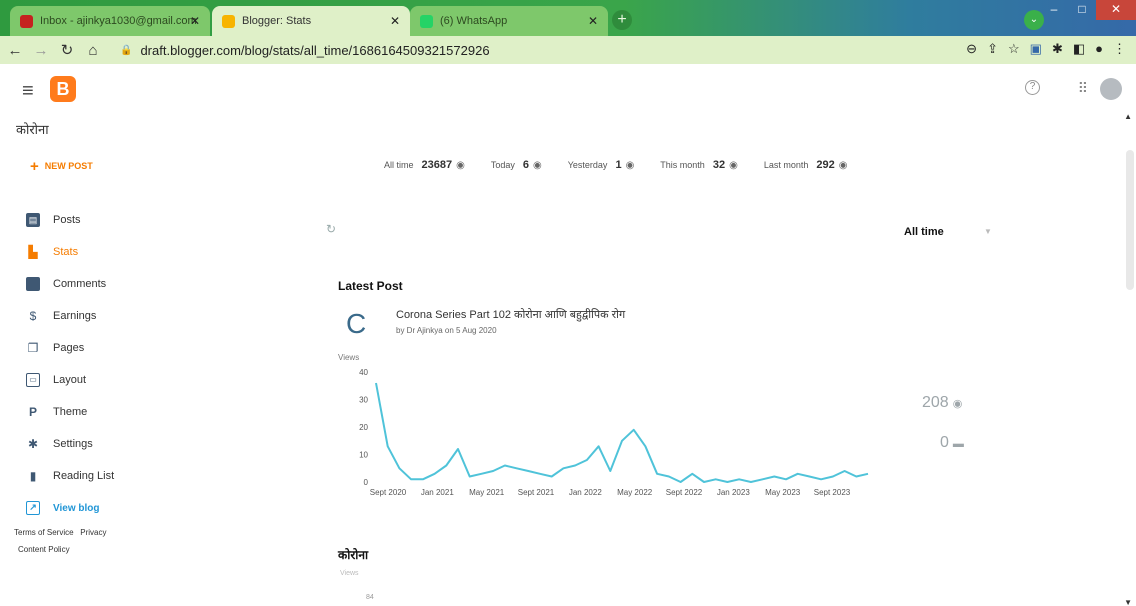 The height and width of the screenshot is (606, 1136). I want to click on sidebar-item-earnings: $ Earnings, so click(126, 316).